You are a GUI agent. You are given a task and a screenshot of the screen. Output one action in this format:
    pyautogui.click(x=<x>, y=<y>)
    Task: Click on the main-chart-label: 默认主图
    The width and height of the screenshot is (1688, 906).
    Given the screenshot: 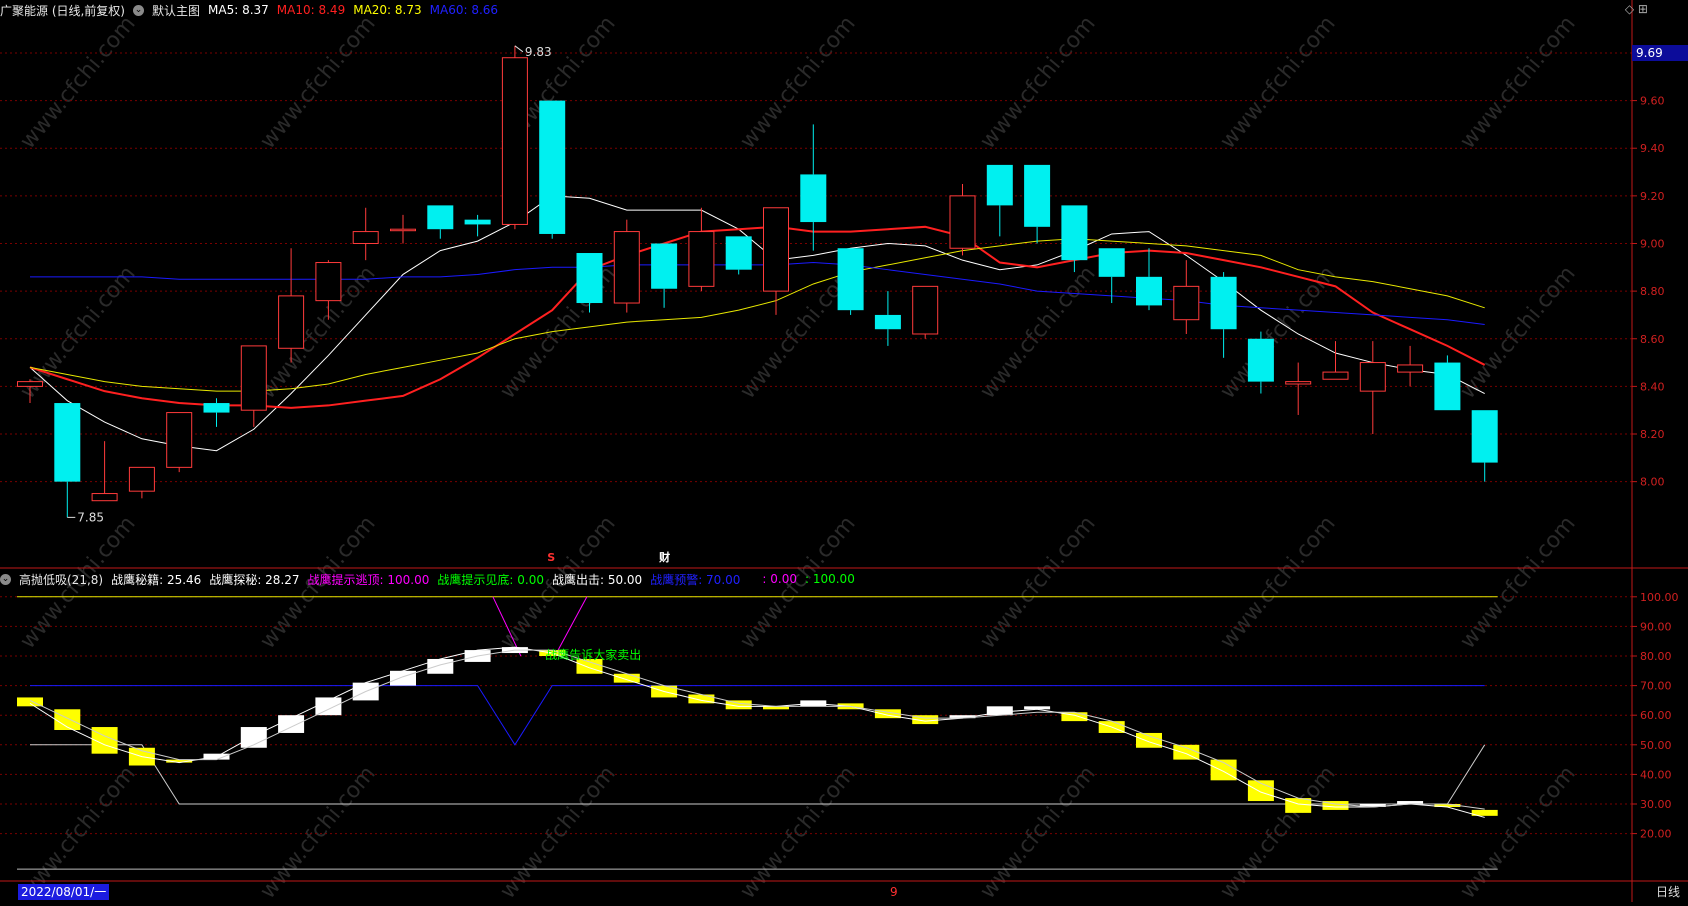 What is the action you would take?
    pyautogui.click(x=176, y=10)
    